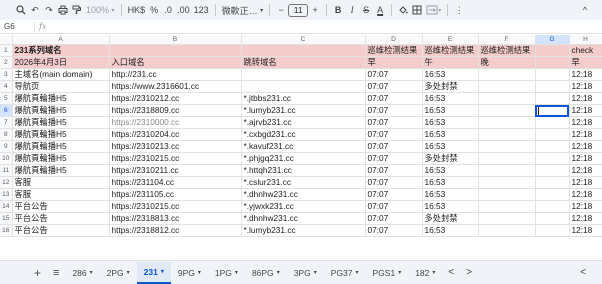  What do you see at coordinates (6, 122) in the screenshot?
I see `row-header: 7` at bounding box center [6, 122].